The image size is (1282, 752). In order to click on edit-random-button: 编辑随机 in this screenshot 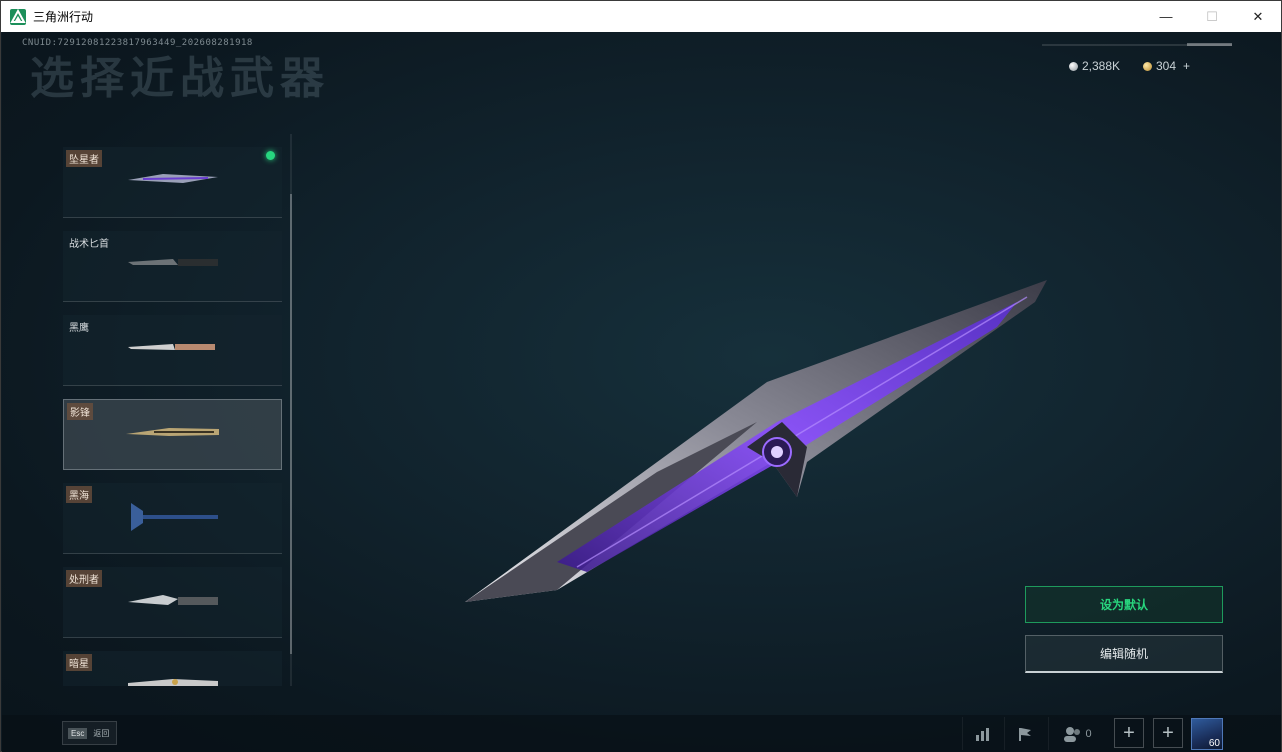, I will do `click(1124, 654)`.